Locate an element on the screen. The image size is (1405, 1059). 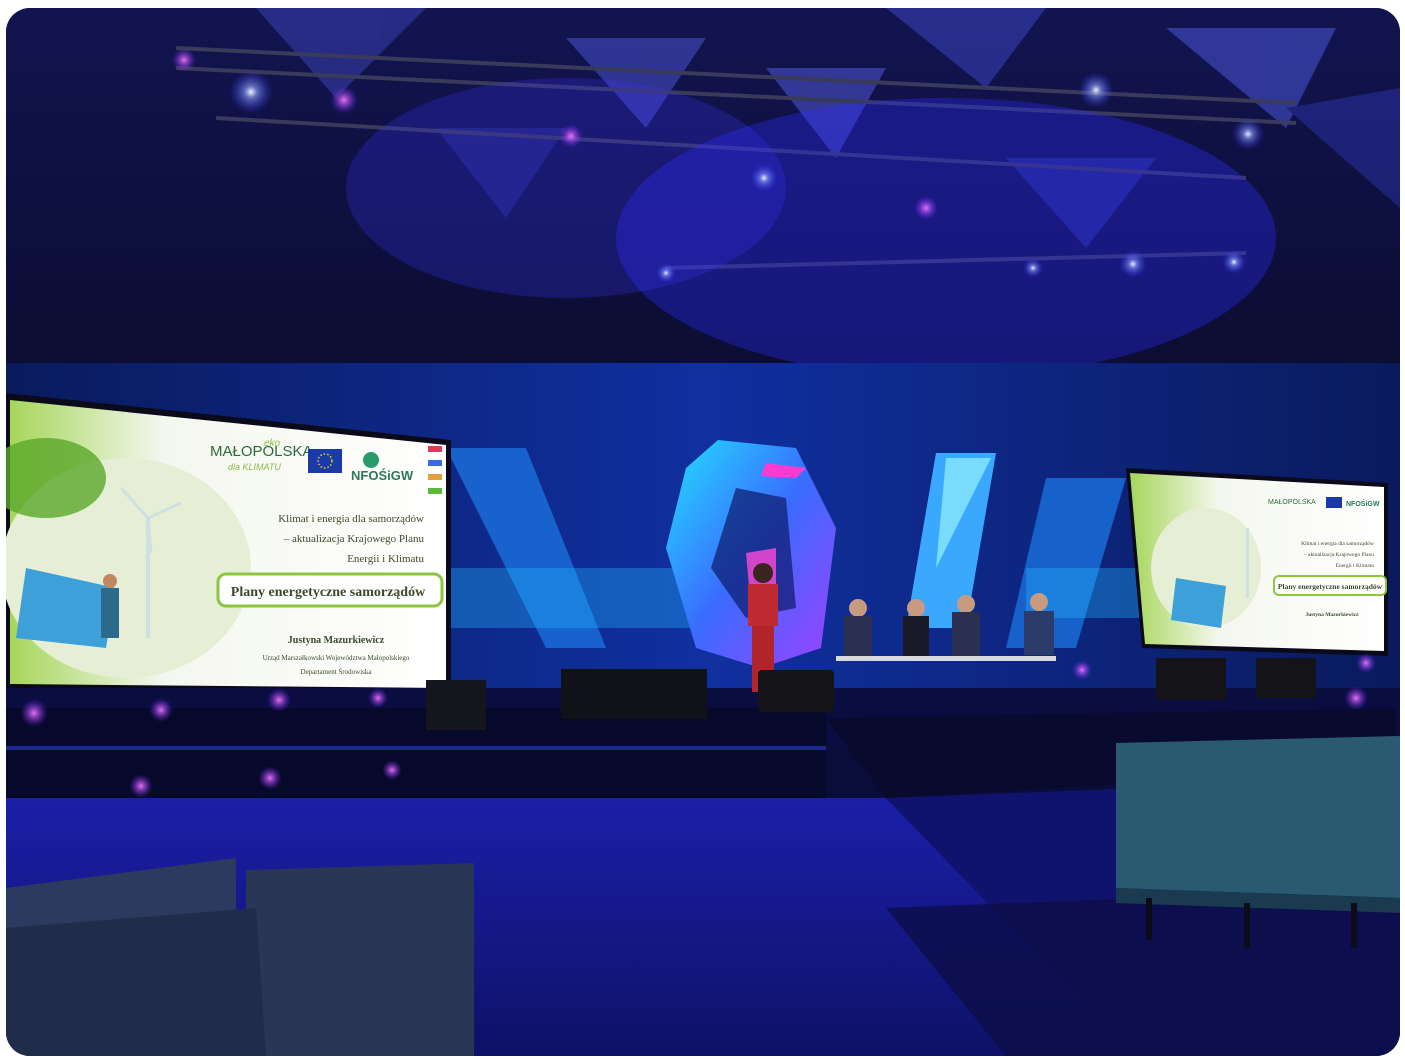
right-eu-flag-icon is located at coordinates (1334, 502).